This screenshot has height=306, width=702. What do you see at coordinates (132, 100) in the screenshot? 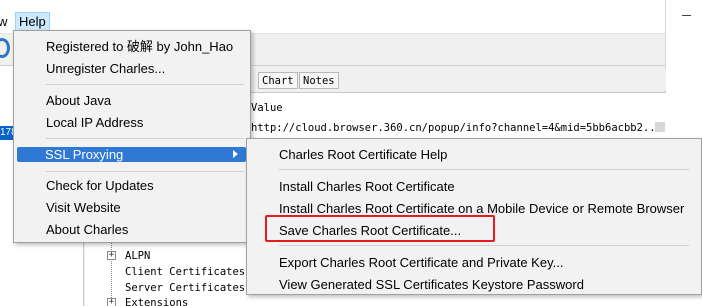
I see `menu-item-about-java: About Java` at bounding box center [132, 100].